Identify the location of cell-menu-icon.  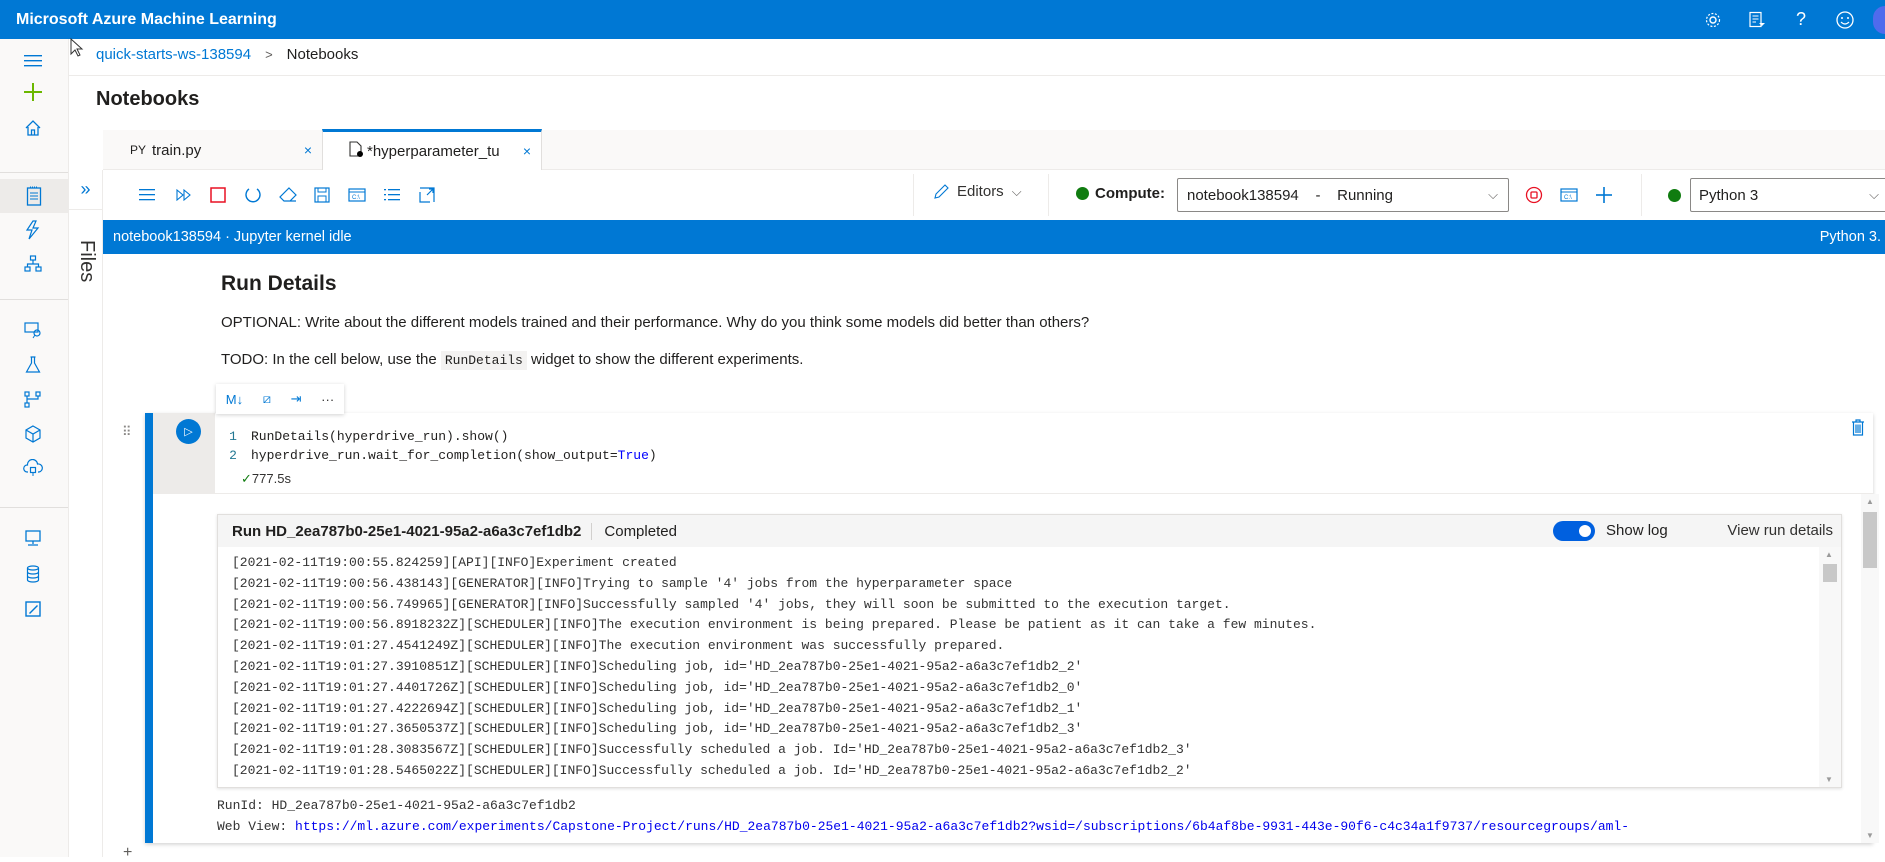
(147, 195).